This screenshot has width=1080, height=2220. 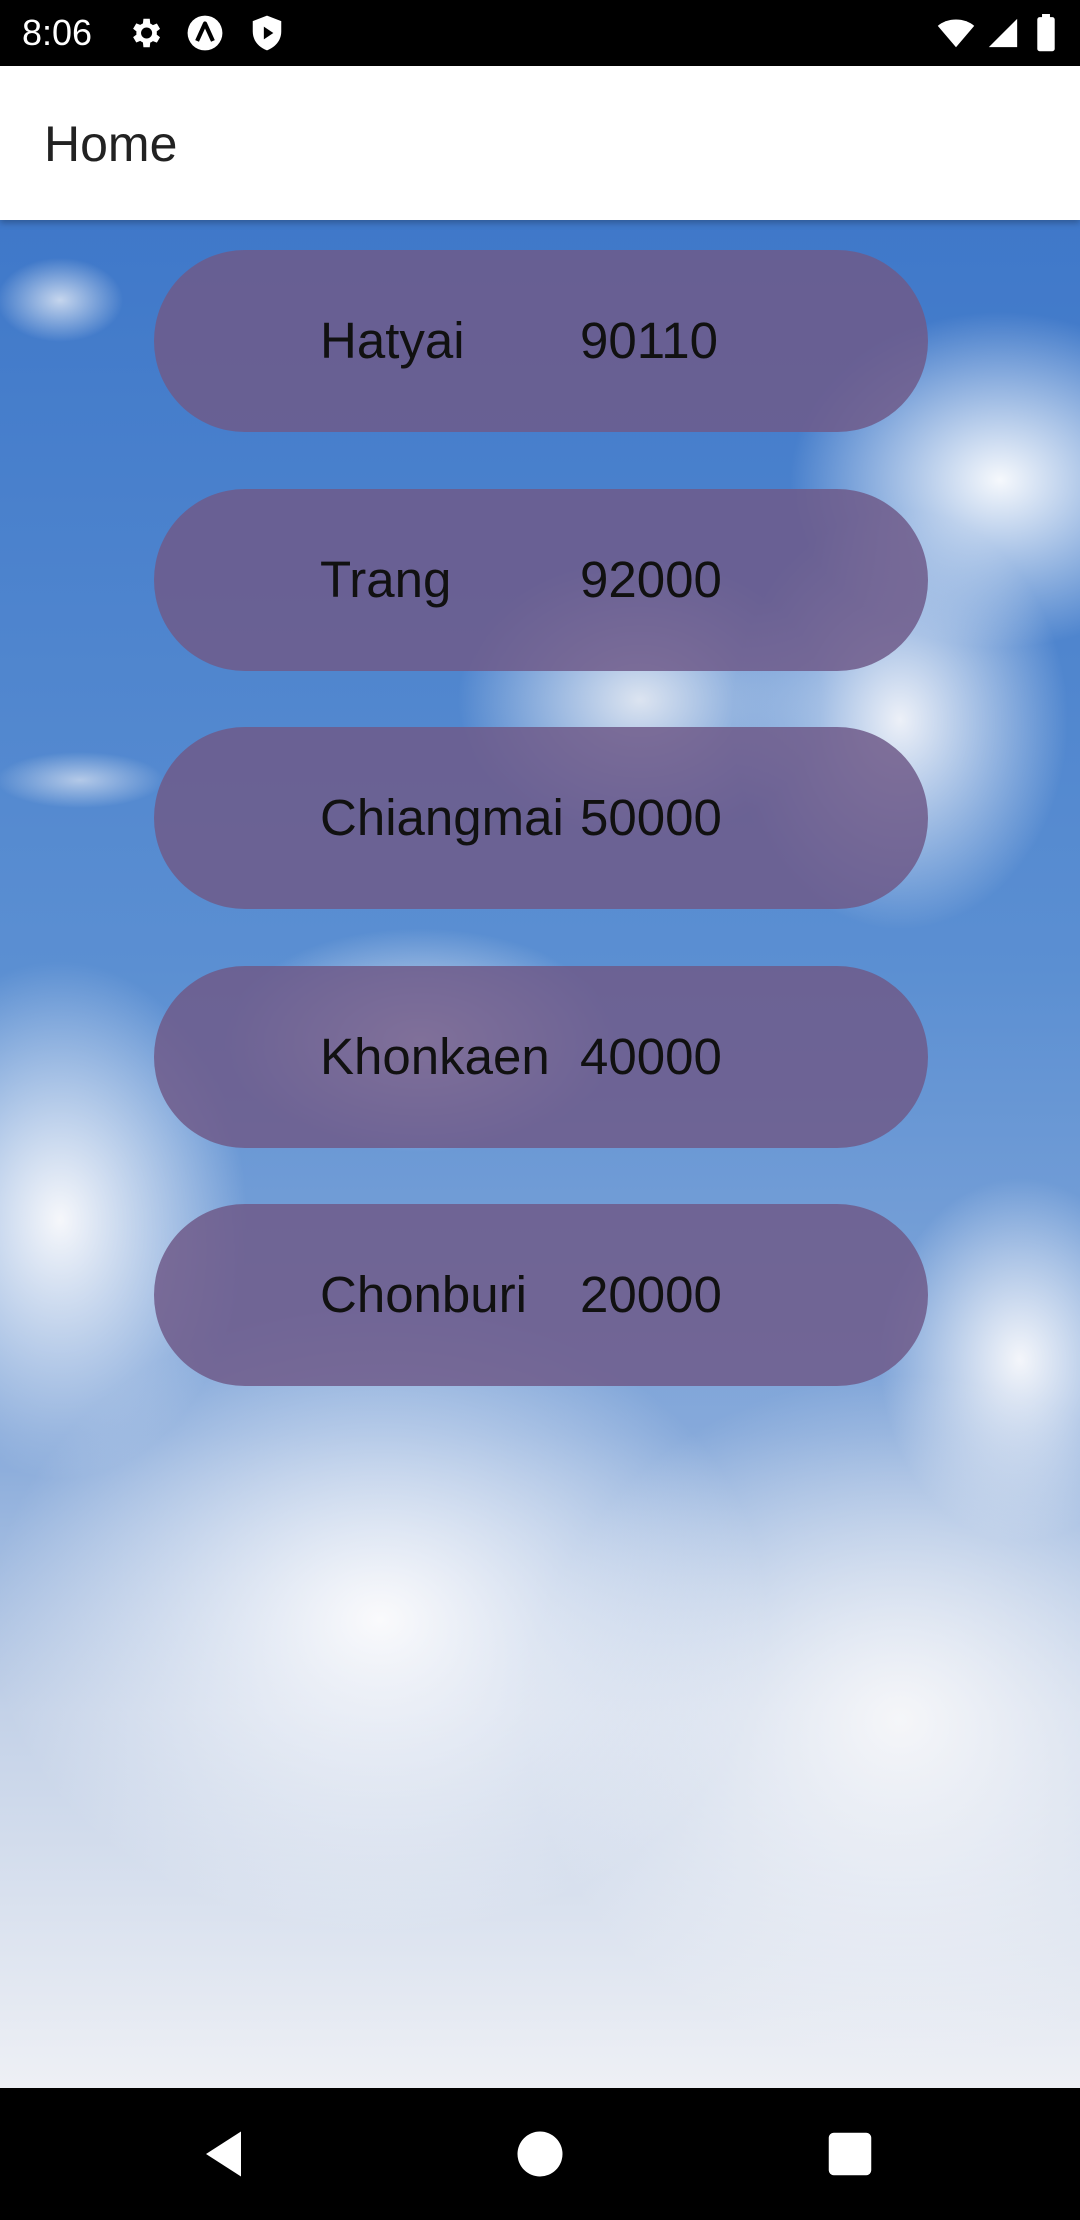 I want to click on city-name: Trang, so click(x=386, y=579).